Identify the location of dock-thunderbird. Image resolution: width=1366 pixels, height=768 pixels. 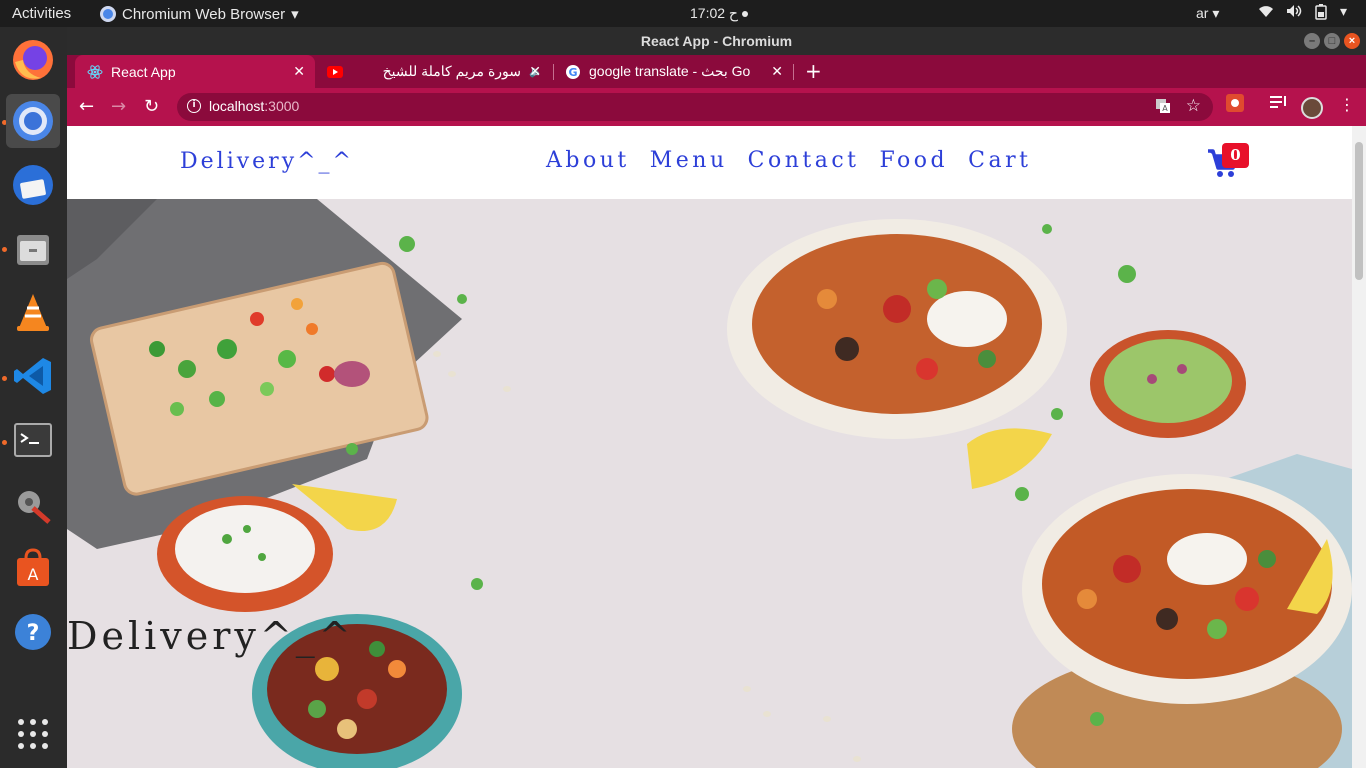
(33, 185).